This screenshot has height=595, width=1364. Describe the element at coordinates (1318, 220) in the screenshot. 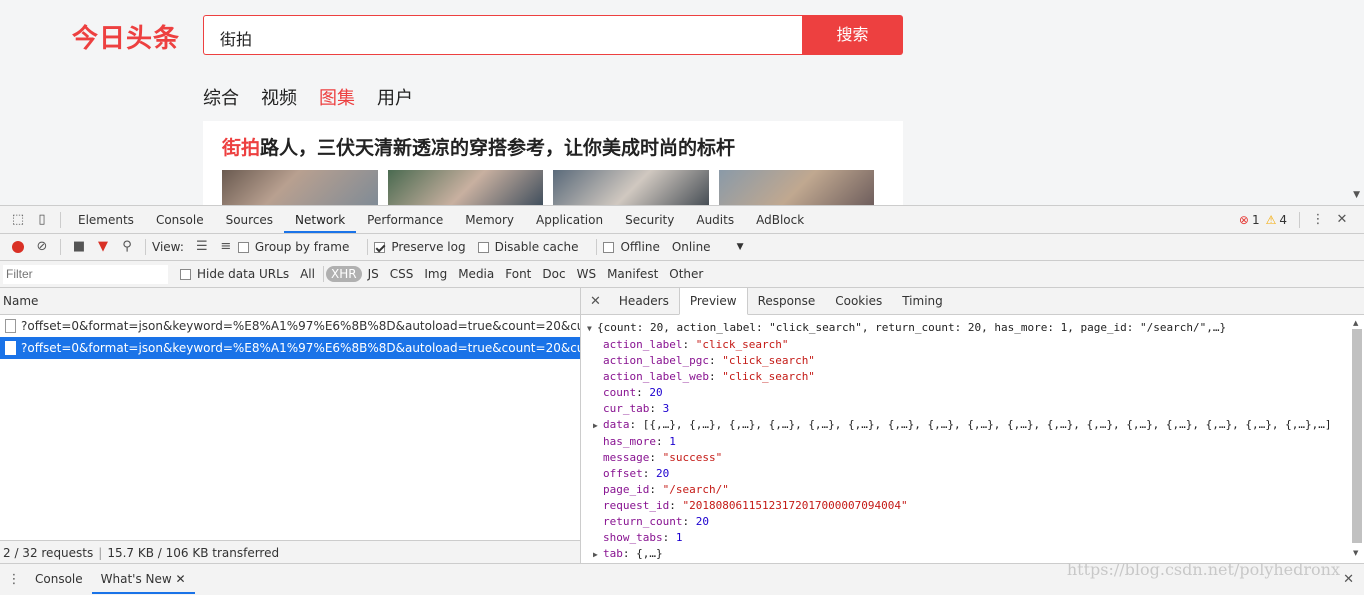

I see `more-options-icon: ⋮` at that location.